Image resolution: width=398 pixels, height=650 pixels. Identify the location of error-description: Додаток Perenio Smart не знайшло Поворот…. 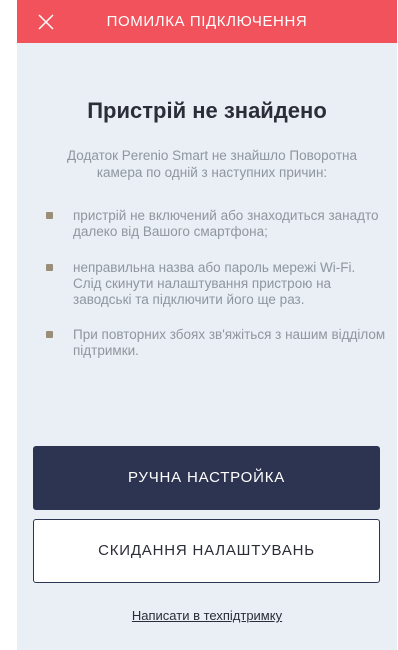
(212, 164).